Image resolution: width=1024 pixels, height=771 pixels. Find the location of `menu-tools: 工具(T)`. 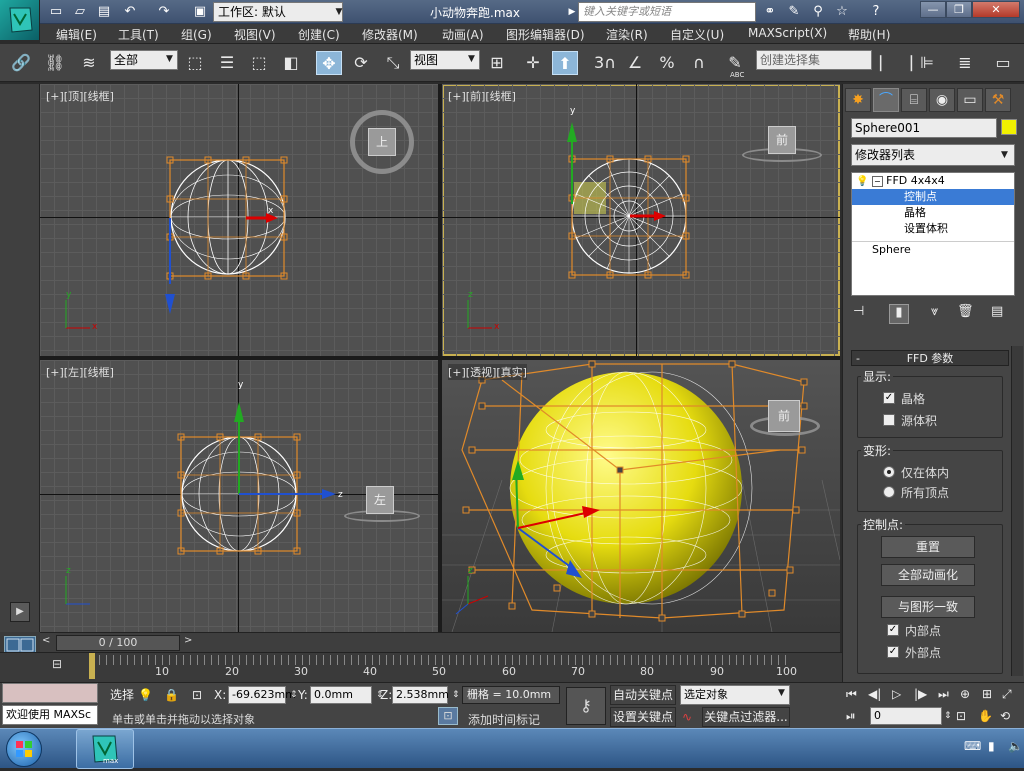

menu-tools: 工具(T) is located at coordinates (138, 34).